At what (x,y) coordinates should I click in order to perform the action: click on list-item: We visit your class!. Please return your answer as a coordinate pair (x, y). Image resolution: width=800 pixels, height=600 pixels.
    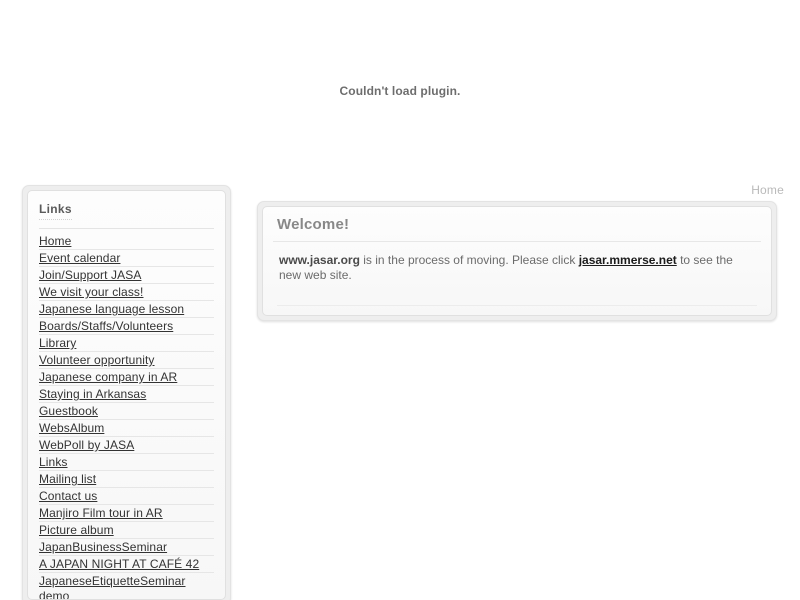
    Looking at the image, I should click on (126, 292).